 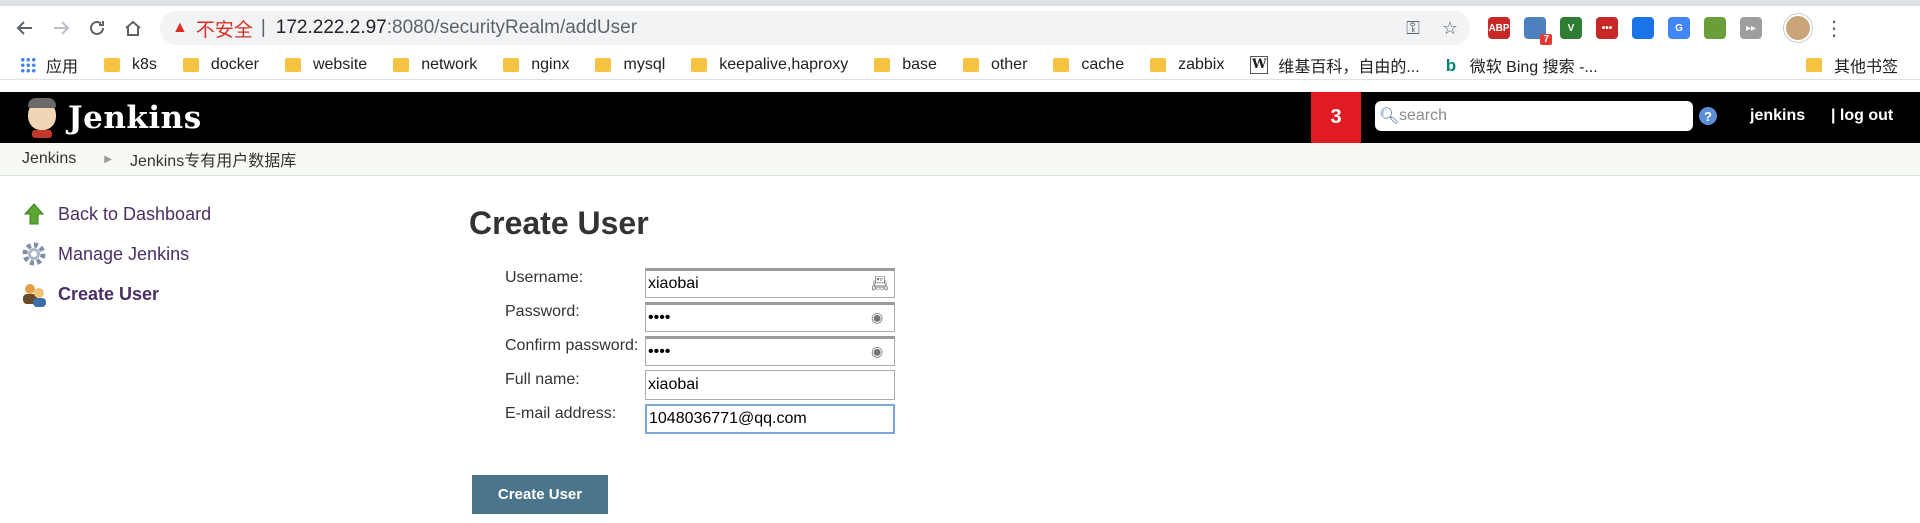 What do you see at coordinates (960, 117) in the screenshot?
I see `jenkins-header: Jenkins 3 🔍︎ ? jenkins | log out` at bounding box center [960, 117].